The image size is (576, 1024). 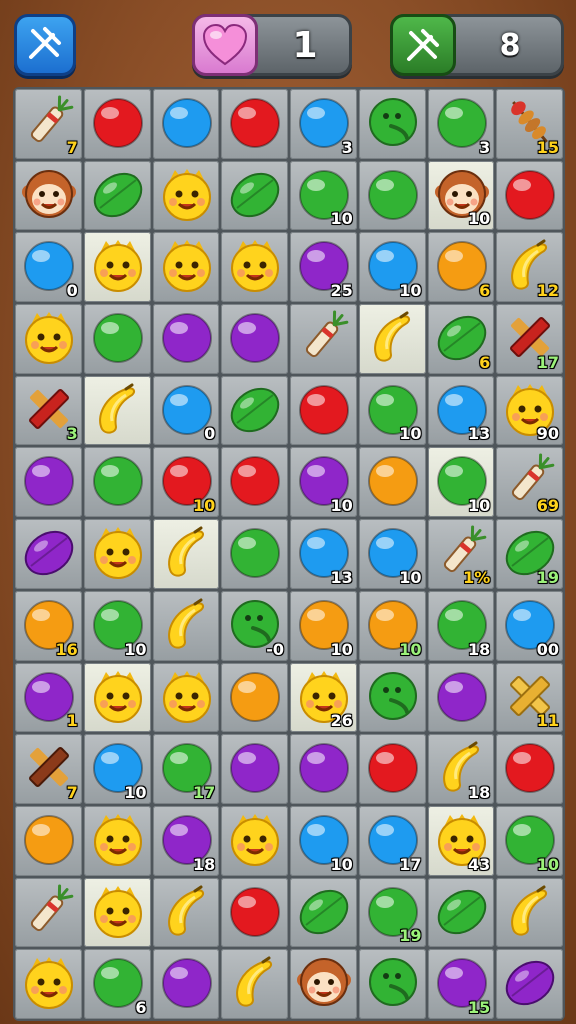 What do you see at coordinates (477, 45) in the screenshot?
I see `hammer-booster-counter: 8` at bounding box center [477, 45].